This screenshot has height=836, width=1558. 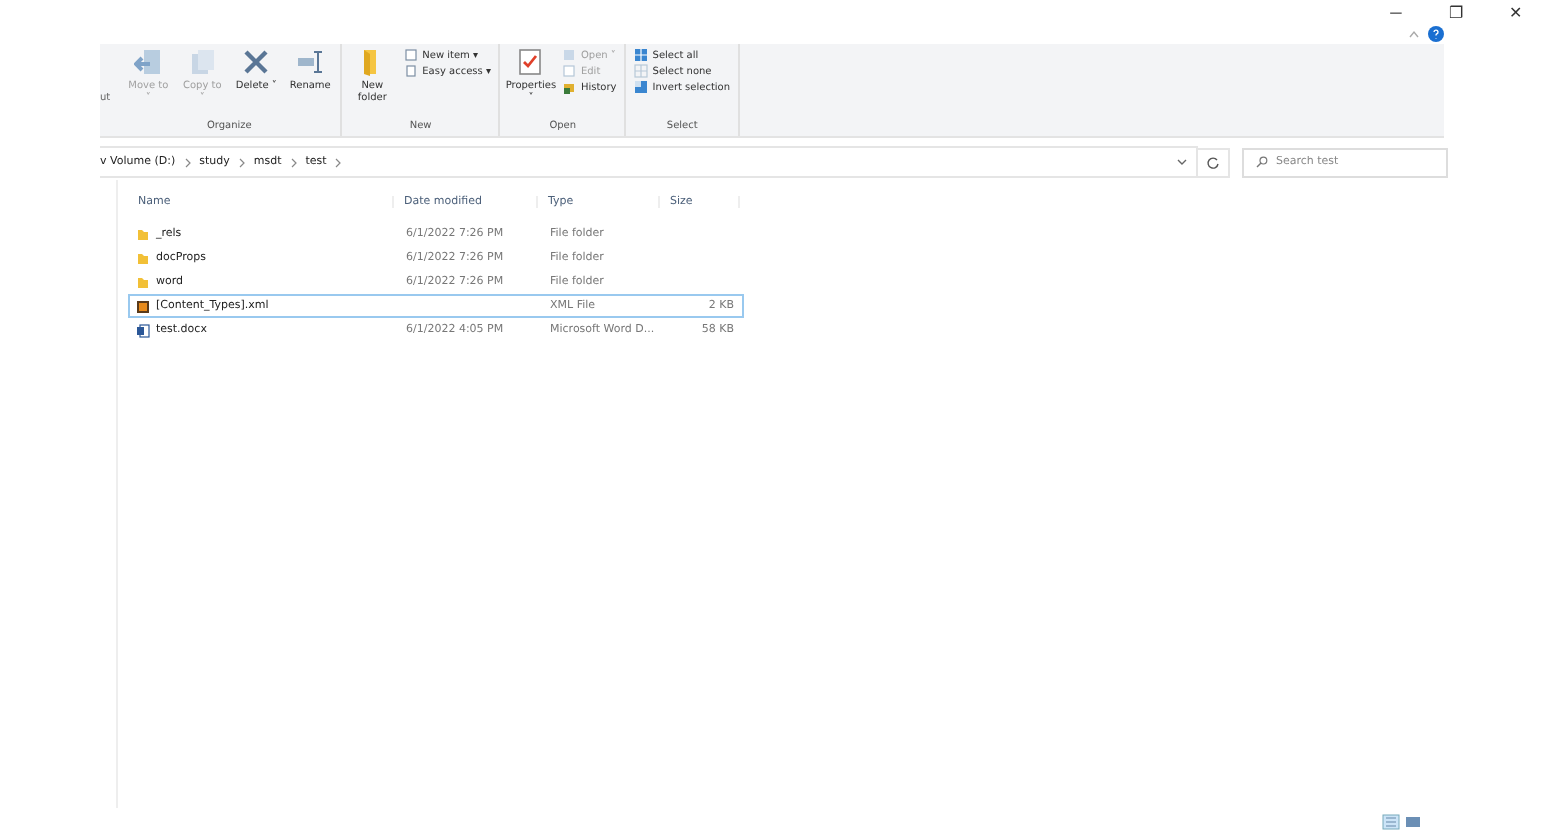 What do you see at coordinates (143, 306) in the screenshot?
I see `file-icon` at bounding box center [143, 306].